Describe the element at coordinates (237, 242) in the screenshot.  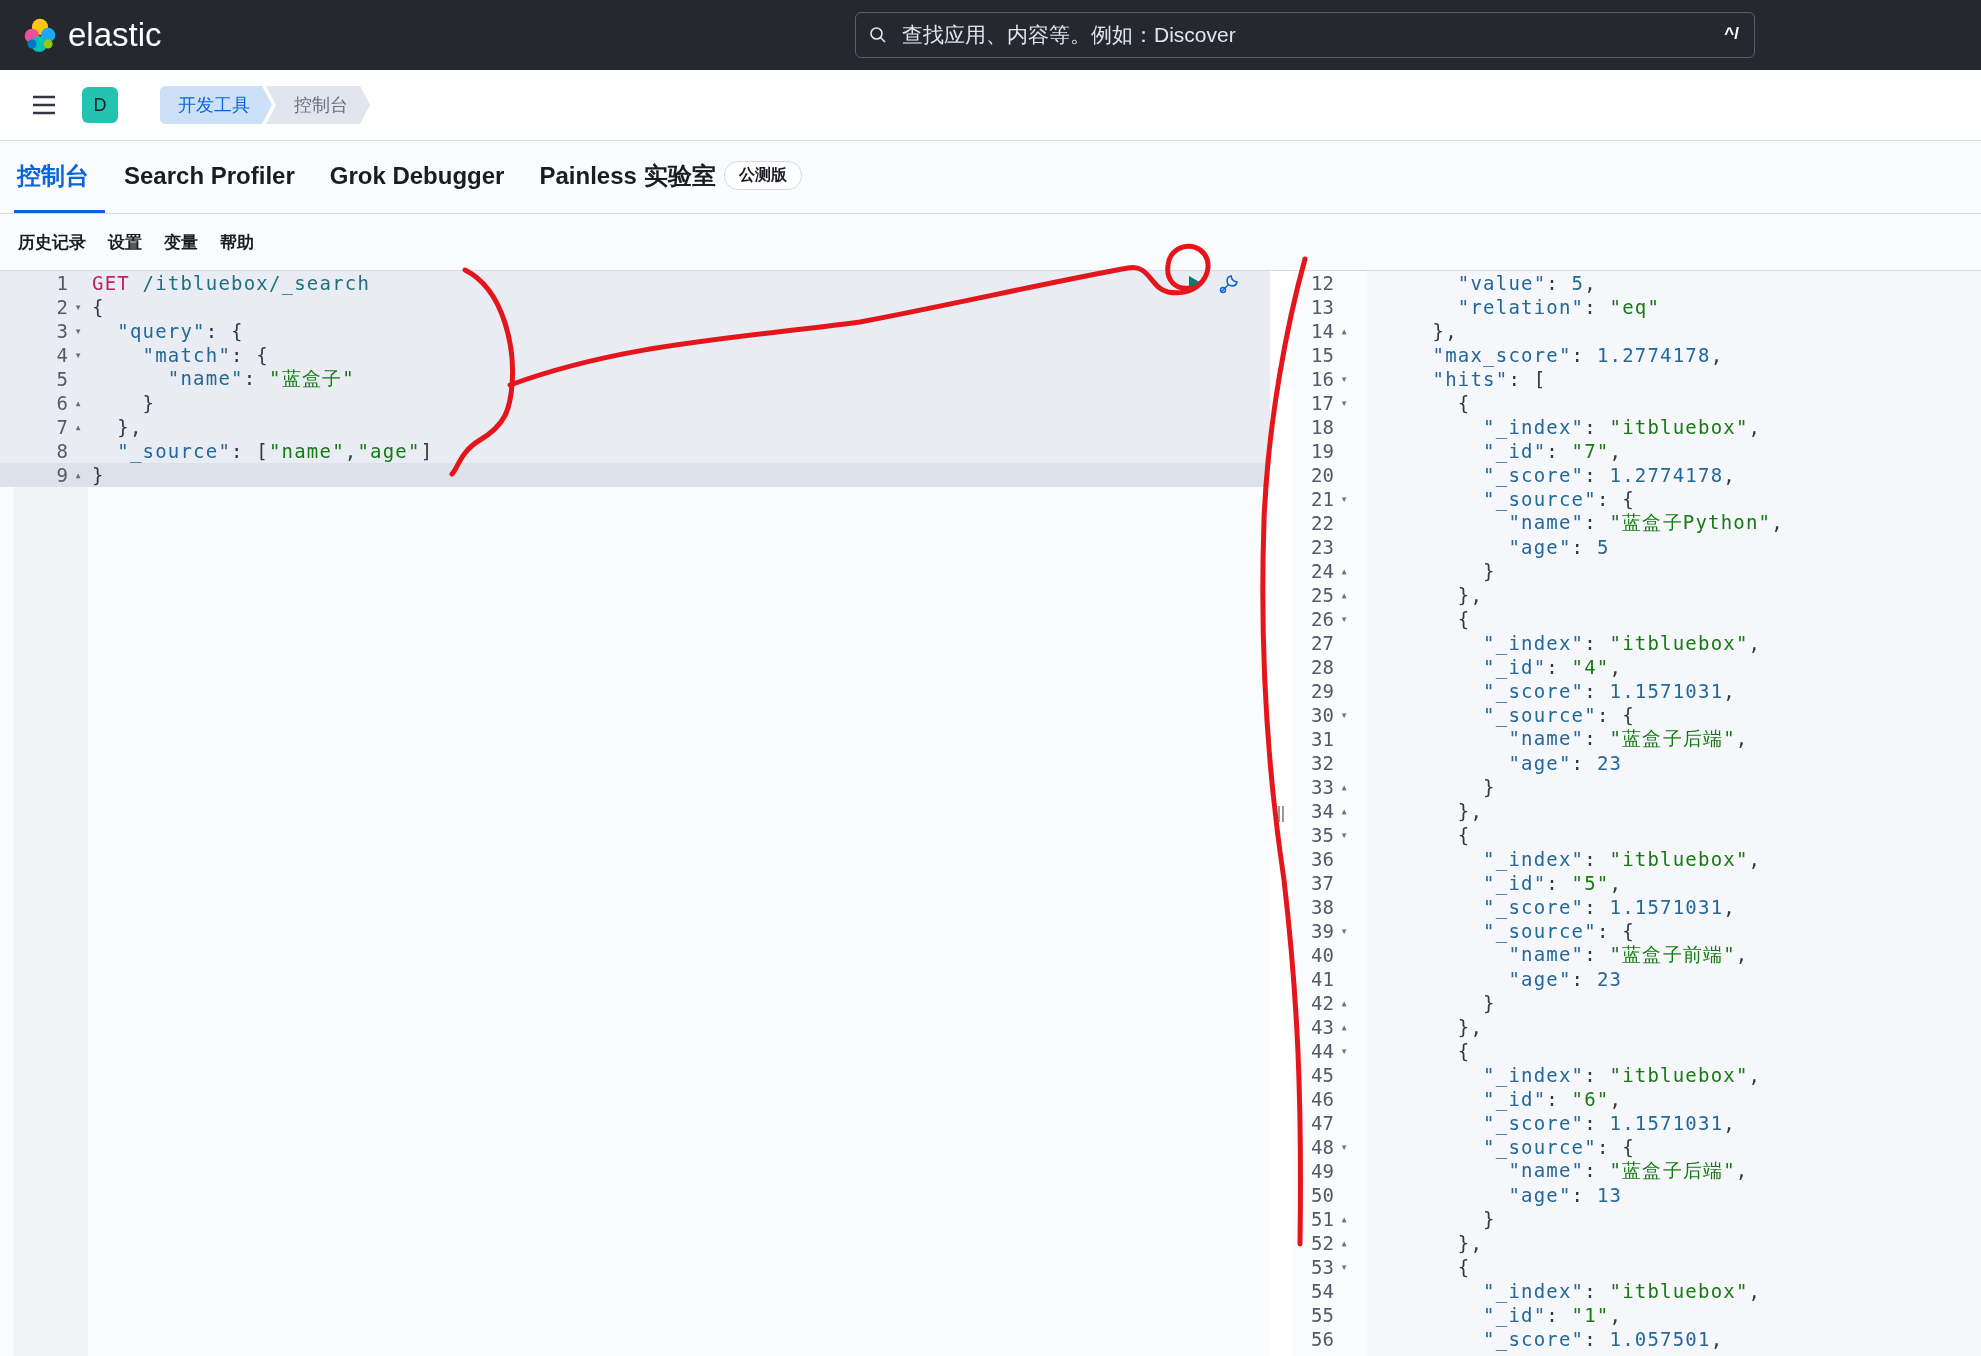
I see `toolbar-link: 帮助` at that location.